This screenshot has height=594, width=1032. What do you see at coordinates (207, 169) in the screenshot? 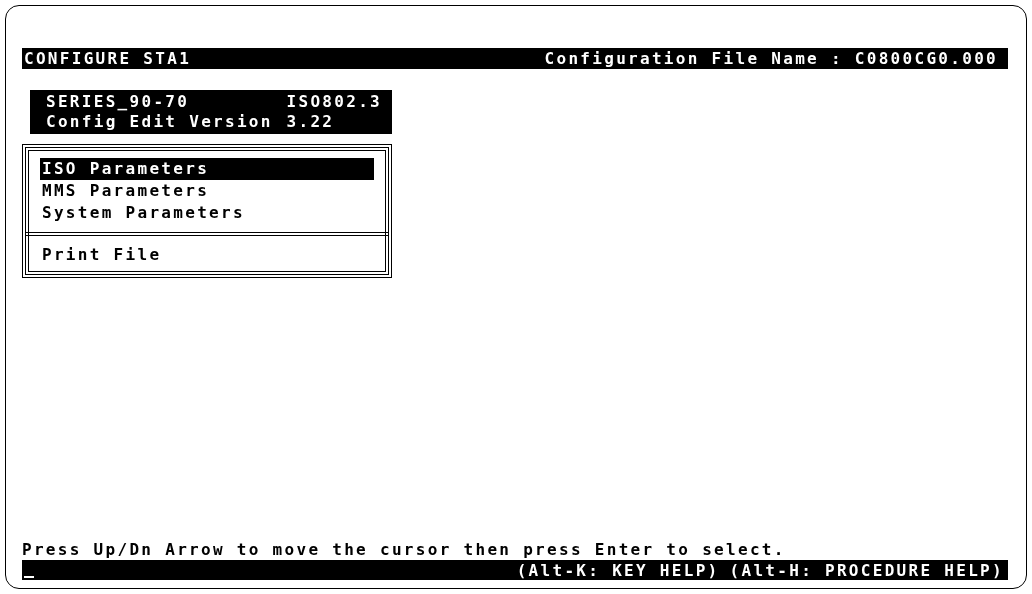
I see `menu-item: ISO Parameters` at bounding box center [207, 169].